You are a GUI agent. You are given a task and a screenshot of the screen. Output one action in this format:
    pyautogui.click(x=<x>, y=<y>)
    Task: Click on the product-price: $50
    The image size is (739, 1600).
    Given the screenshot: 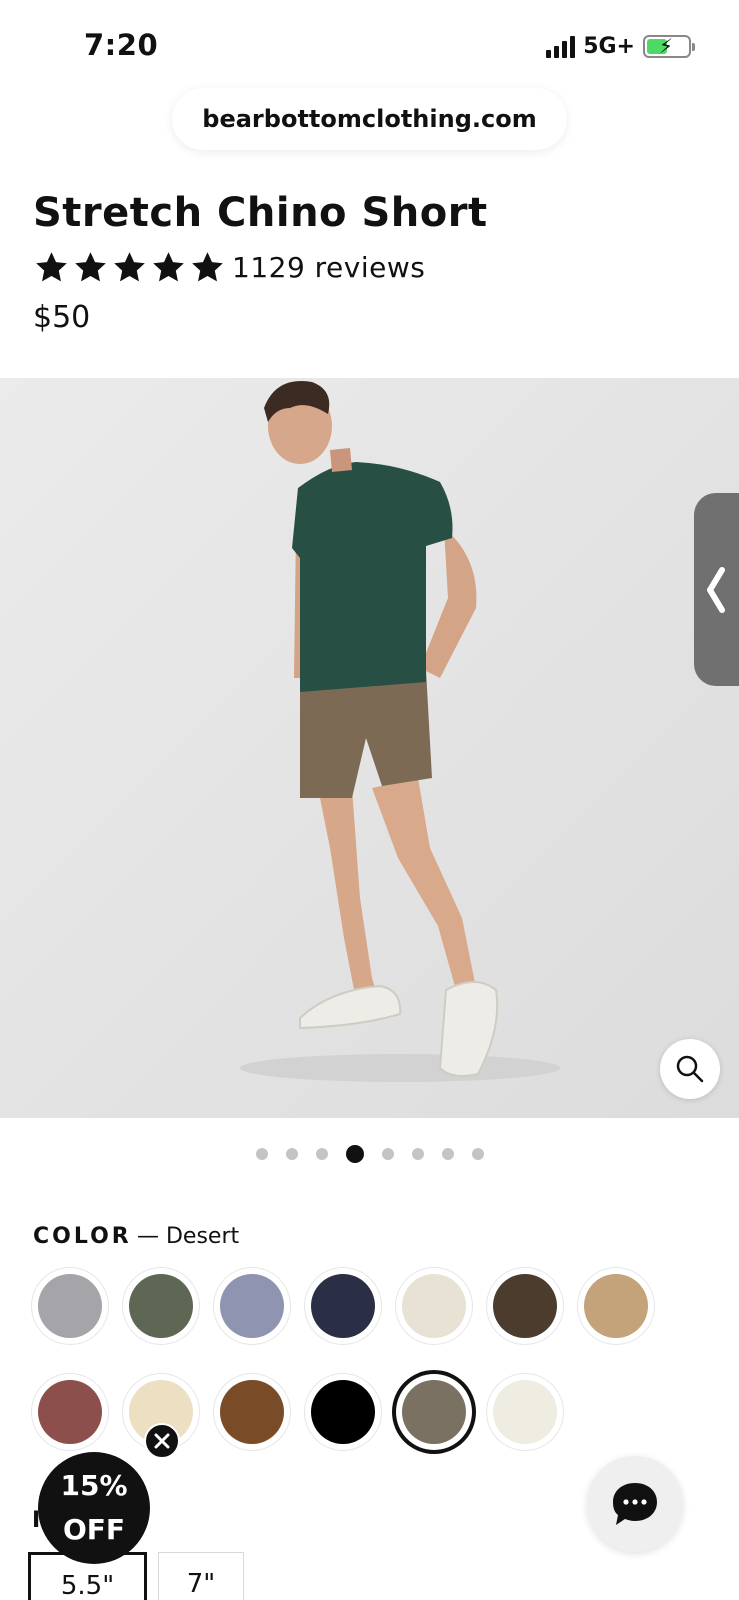 What is the action you would take?
    pyautogui.click(x=62, y=317)
    